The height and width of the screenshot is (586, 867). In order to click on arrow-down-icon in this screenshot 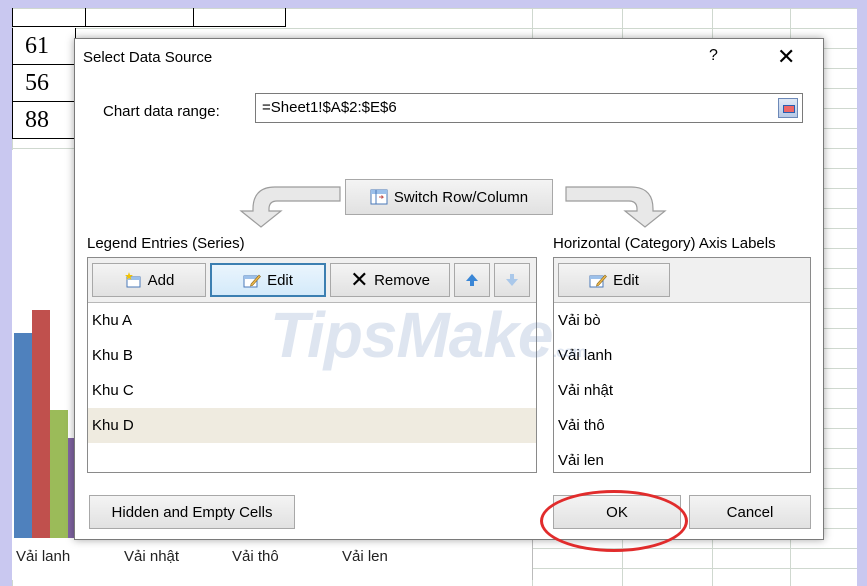, I will do `click(512, 280)`.